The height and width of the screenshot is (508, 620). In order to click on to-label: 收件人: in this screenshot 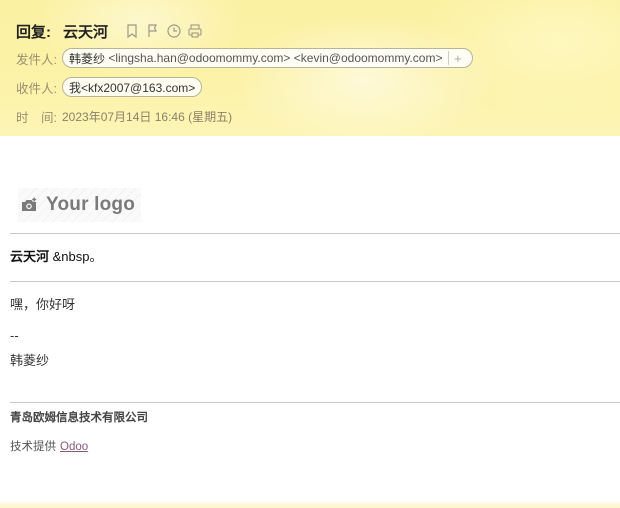, I will do `click(36, 88)`.